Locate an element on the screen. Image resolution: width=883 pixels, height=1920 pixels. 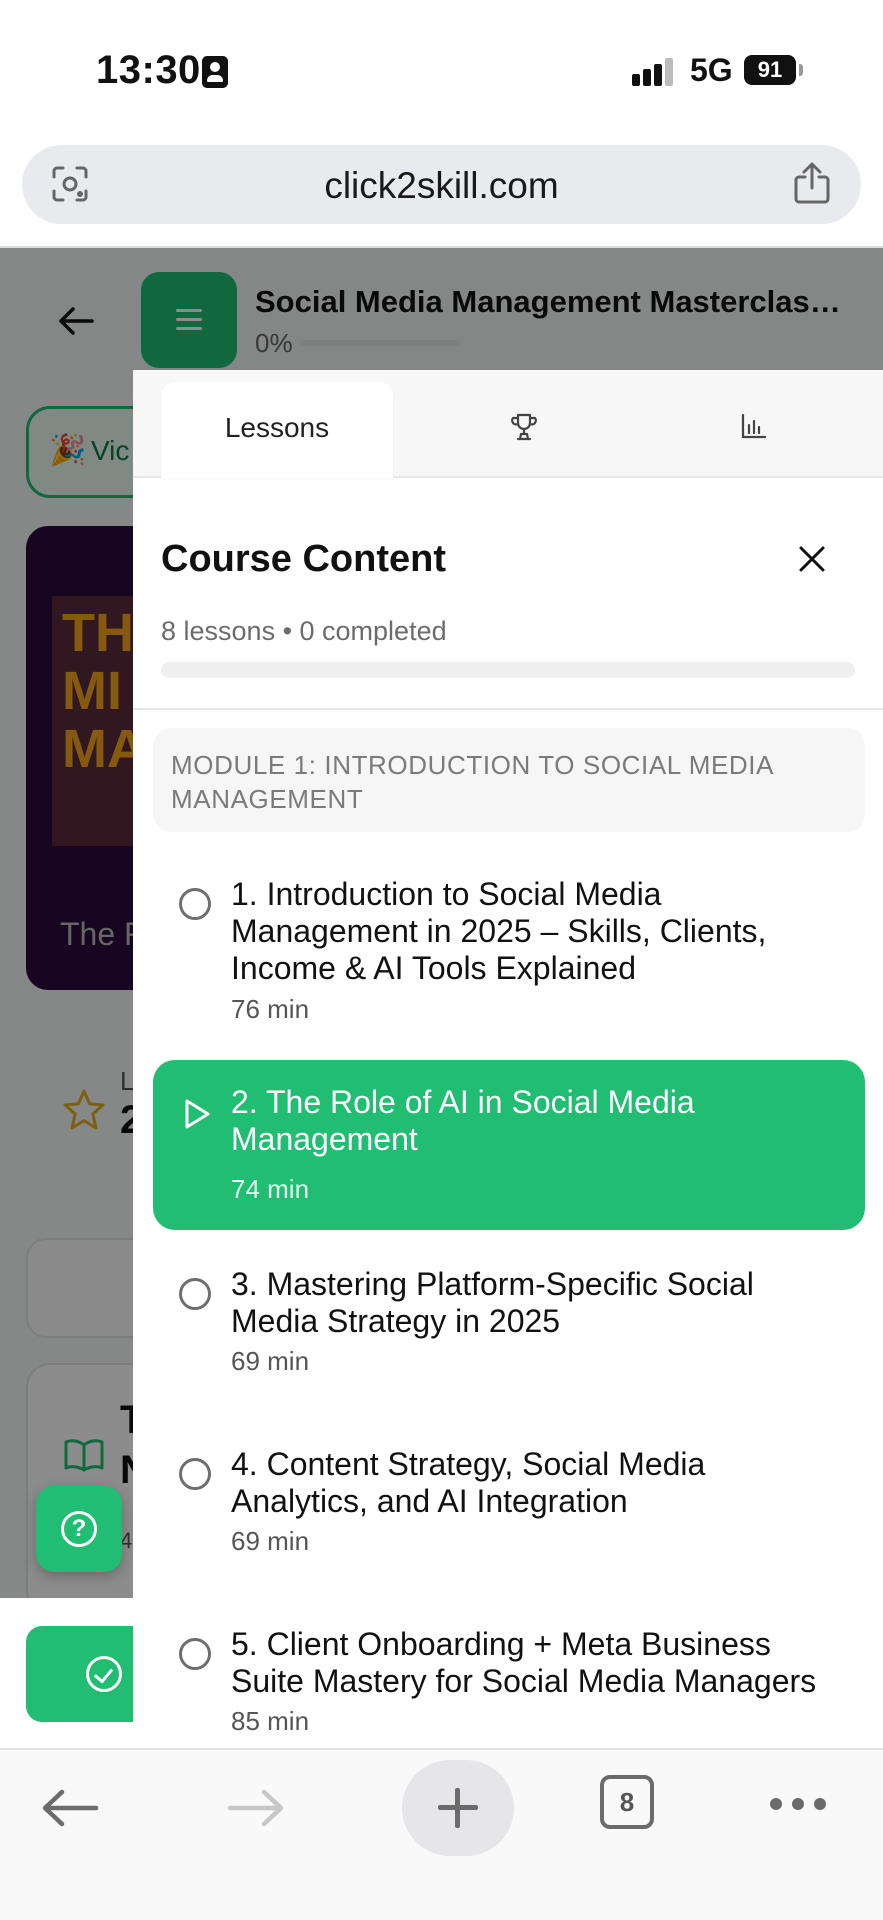
network-type: 5G is located at coordinates (711, 70).